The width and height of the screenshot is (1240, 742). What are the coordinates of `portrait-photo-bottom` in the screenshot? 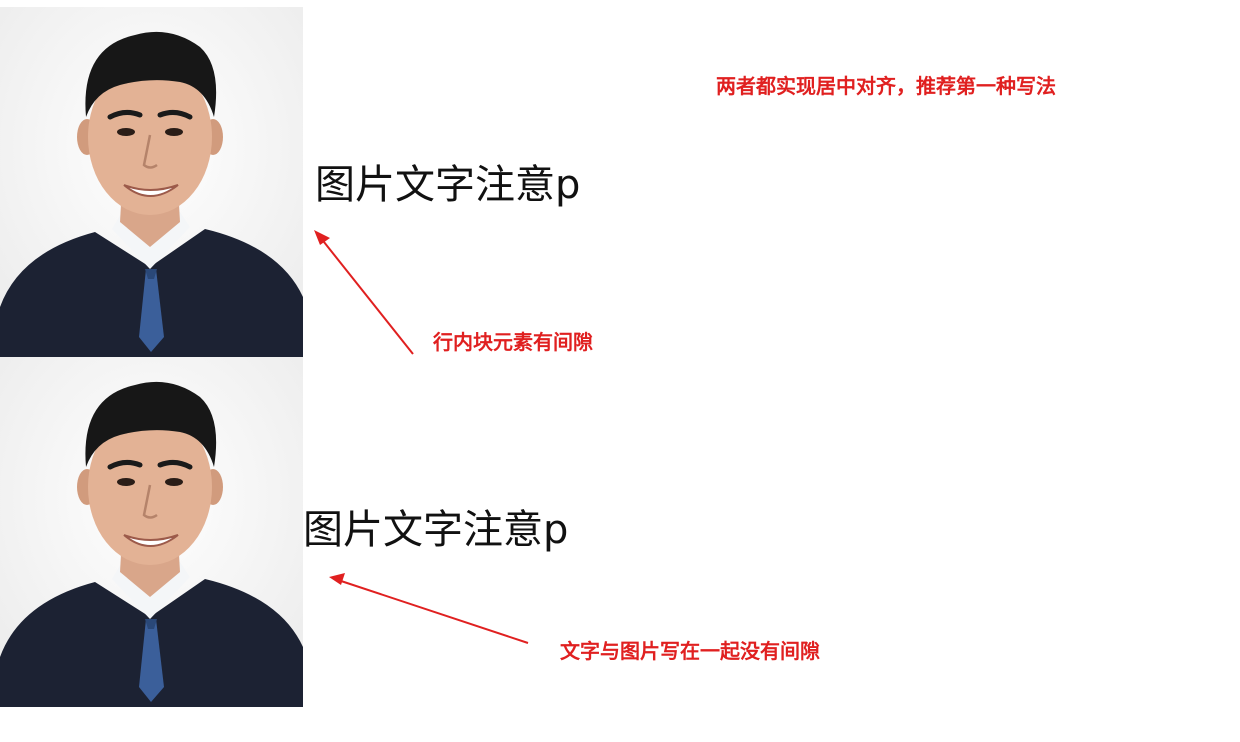 It's located at (151, 532).